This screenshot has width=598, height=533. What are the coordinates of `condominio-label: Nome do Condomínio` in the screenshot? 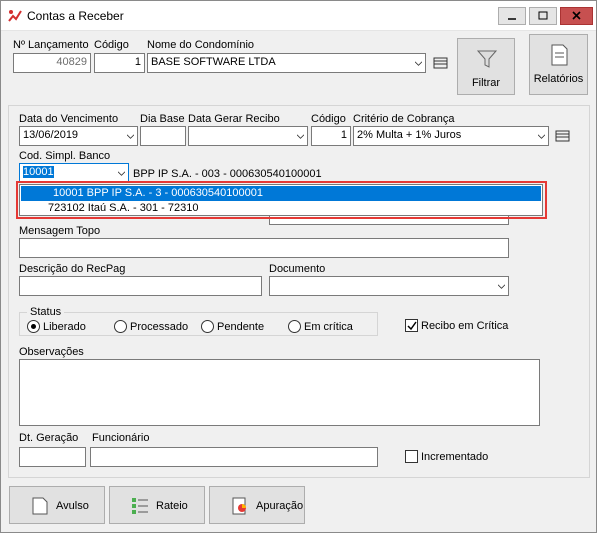 It's located at (201, 45).